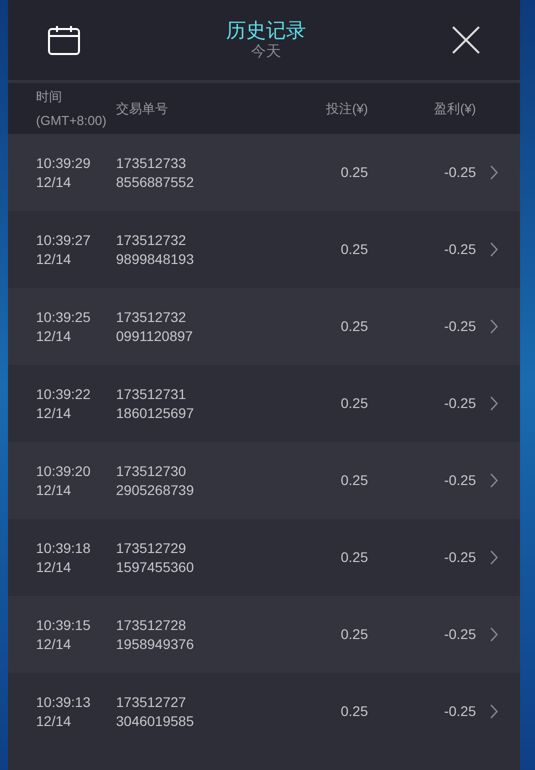 Image resolution: width=535 pixels, height=770 pixels. What do you see at coordinates (72, 121) in the screenshot?
I see `column-header: (GMT+8:00)` at bounding box center [72, 121].